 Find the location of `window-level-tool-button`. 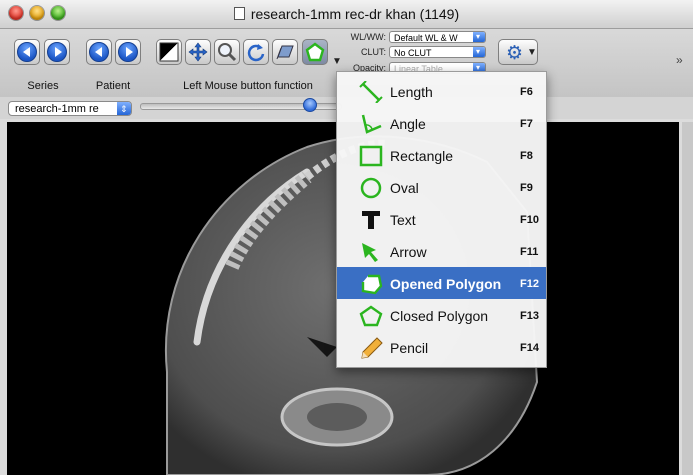

window-level-tool-button is located at coordinates (169, 52).